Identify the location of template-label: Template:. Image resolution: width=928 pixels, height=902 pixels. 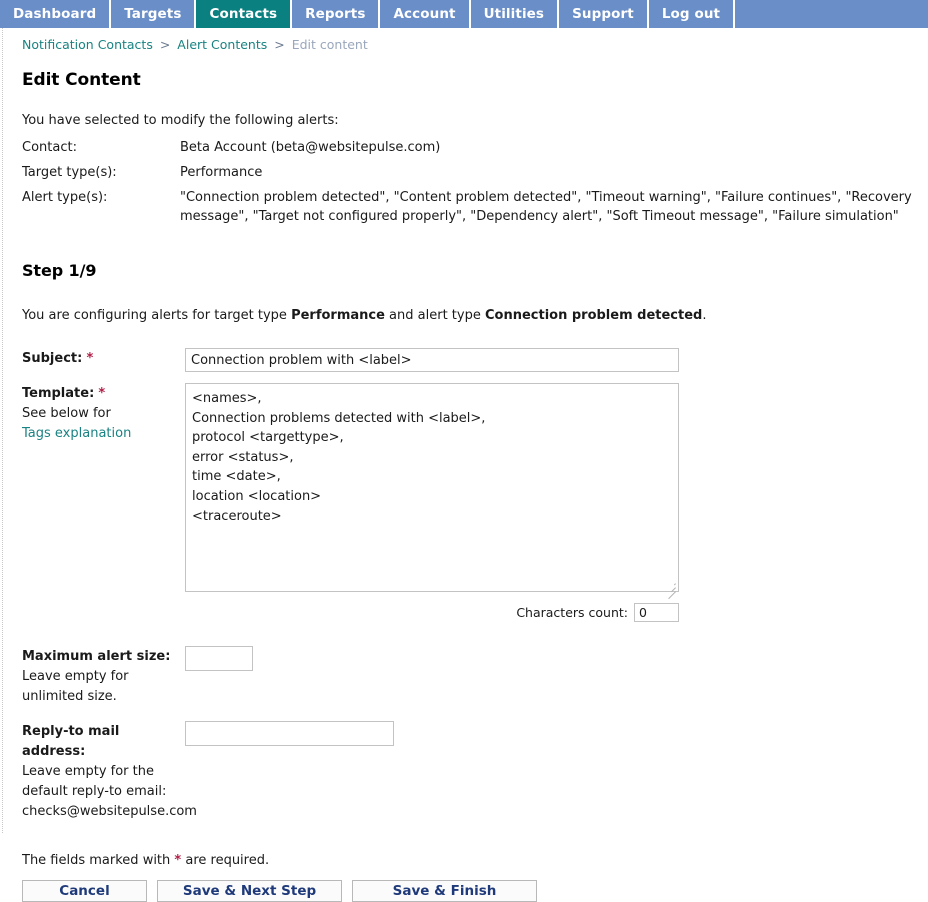
(58, 393).